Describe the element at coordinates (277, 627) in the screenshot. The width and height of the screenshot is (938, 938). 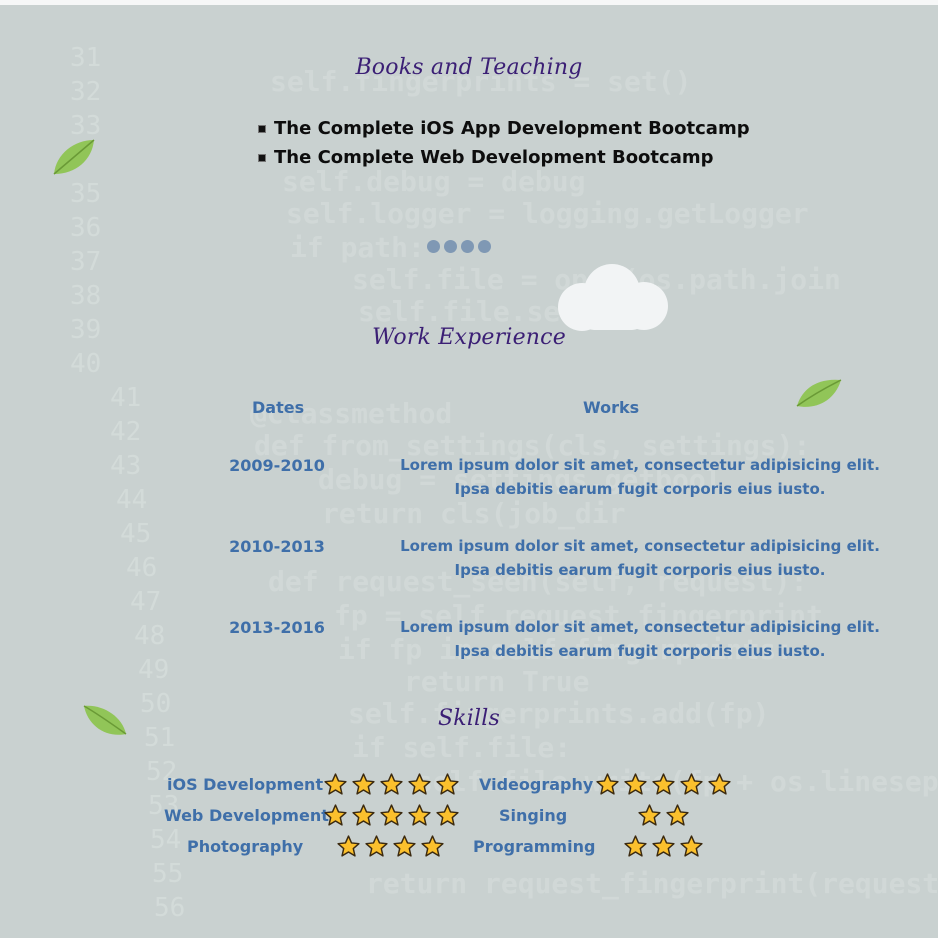
I see `row-dates: 2013-2016` at that location.